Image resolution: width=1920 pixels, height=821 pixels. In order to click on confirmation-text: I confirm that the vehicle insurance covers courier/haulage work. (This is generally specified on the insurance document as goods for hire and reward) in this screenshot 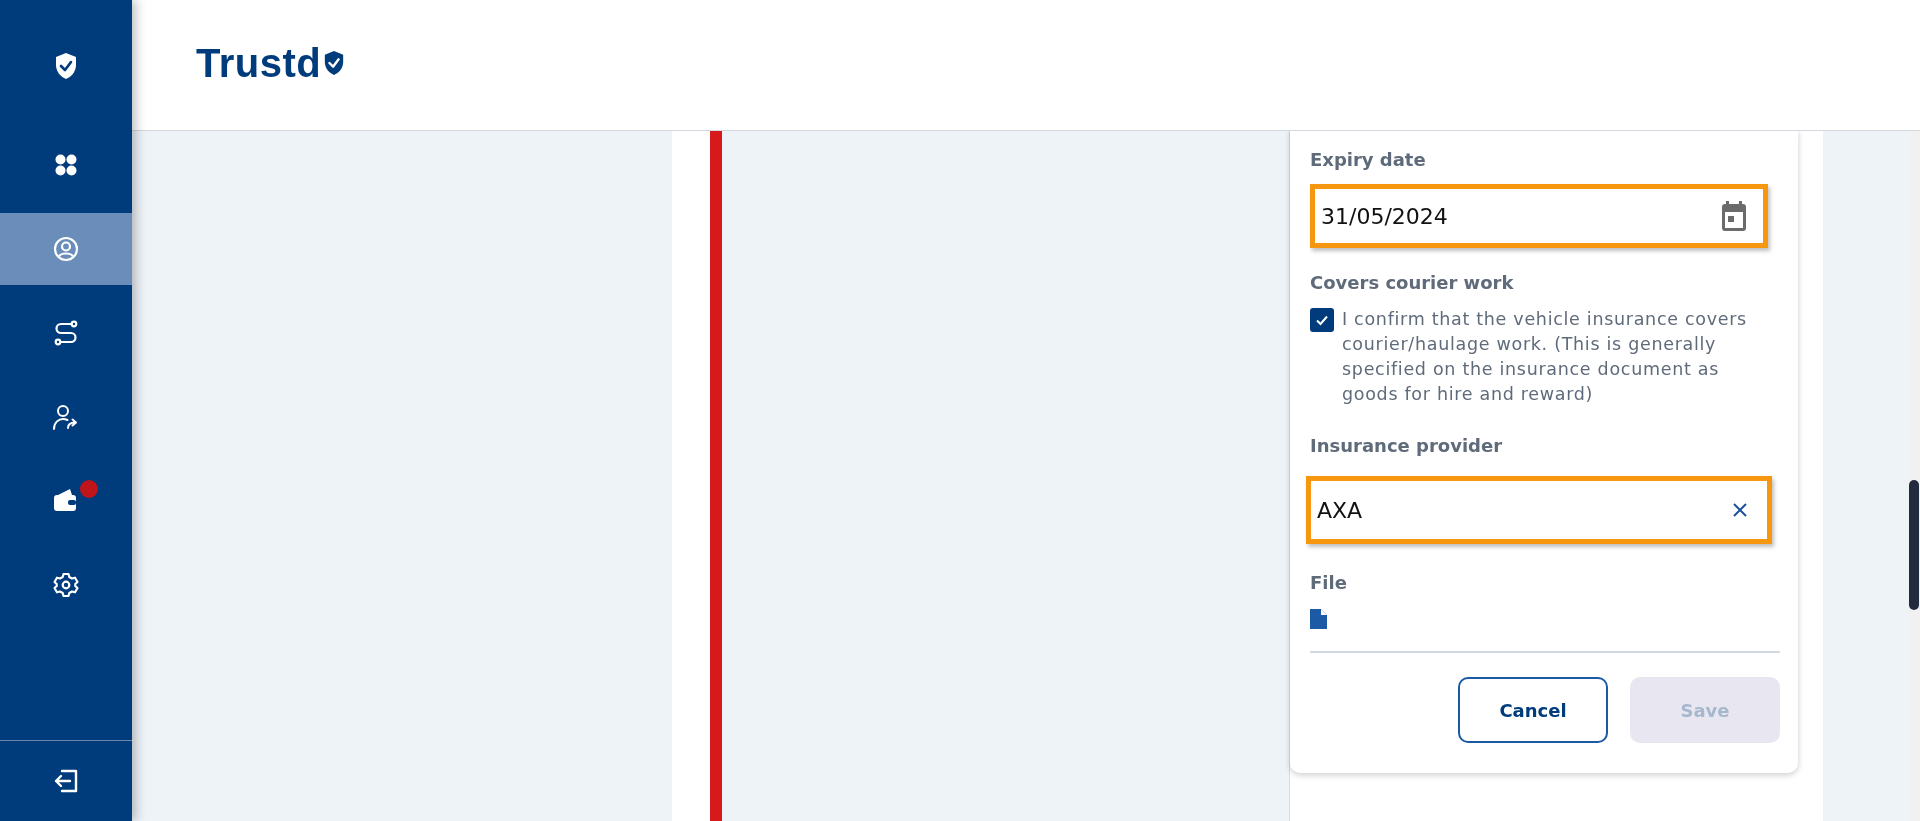, I will do `click(1545, 357)`.